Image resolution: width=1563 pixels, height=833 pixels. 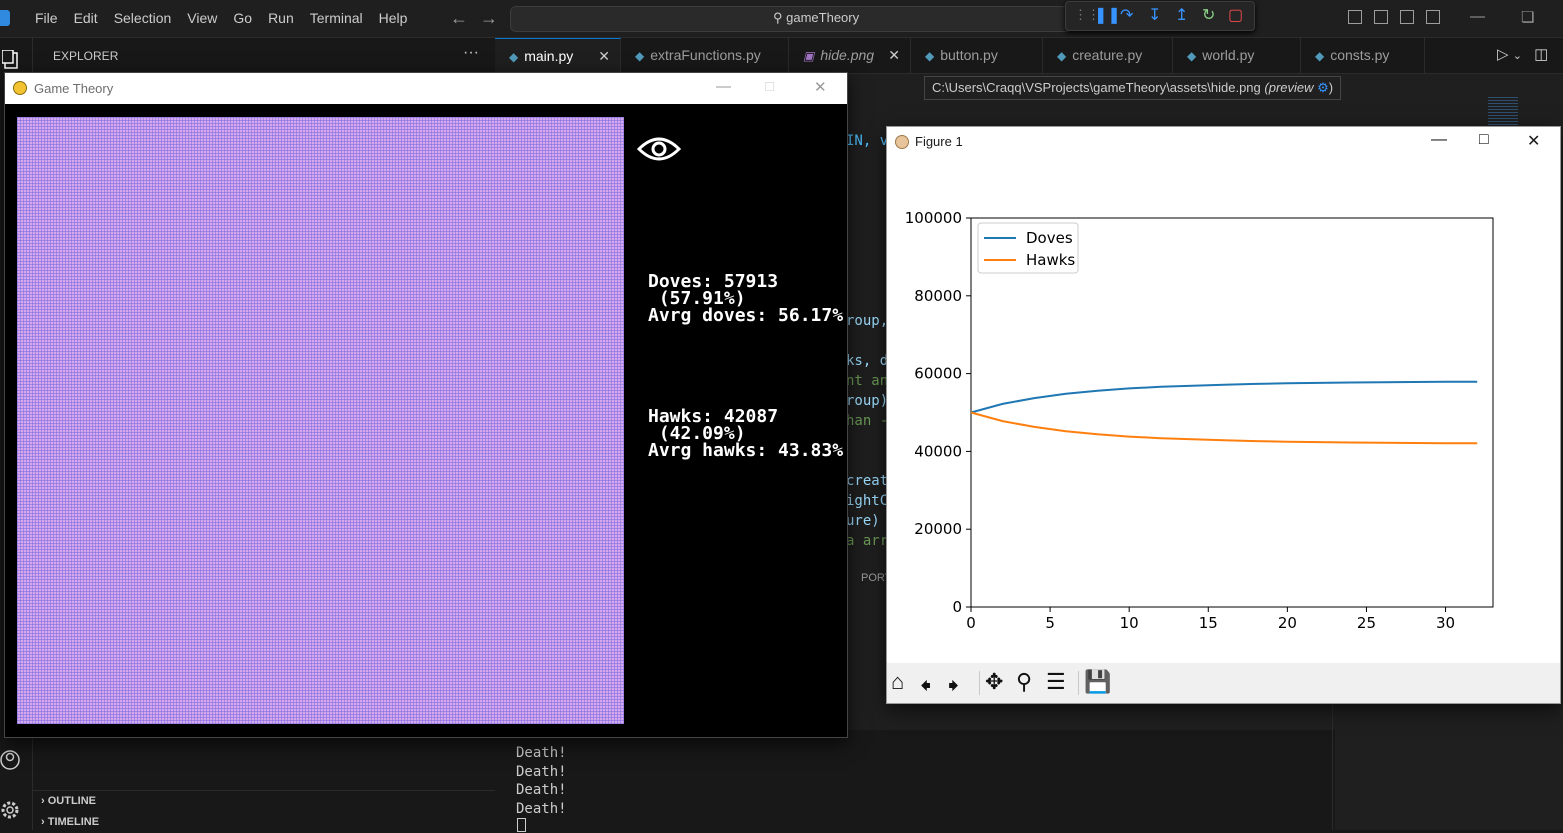 What do you see at coordinates (5, 18) in the screenshot?
I see `vscode-logo-icon` at bounding box center [5, 18].